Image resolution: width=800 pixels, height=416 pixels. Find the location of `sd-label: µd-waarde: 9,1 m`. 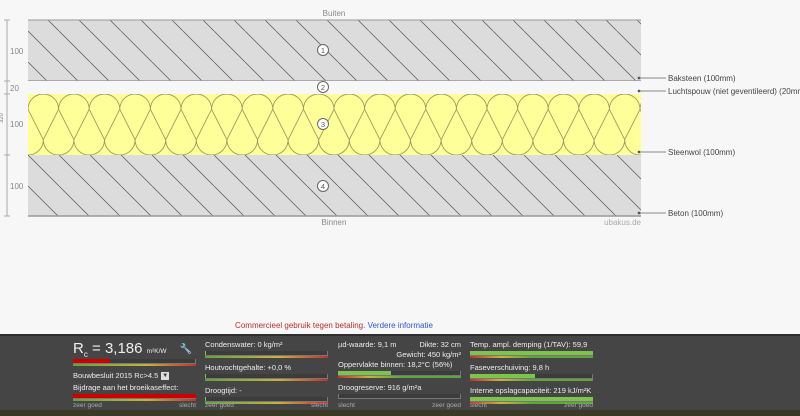

sd-label: µd-waarde: 9,1 m is located at coordinates (367, 344).